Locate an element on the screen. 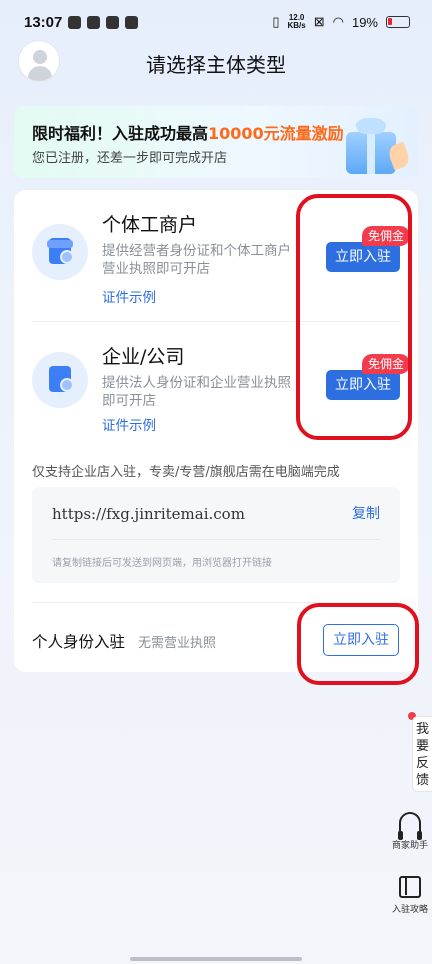 This screenshot has width=432, height=964. personal-join-button: 立即入驻 is located at coordinates (361, 640).